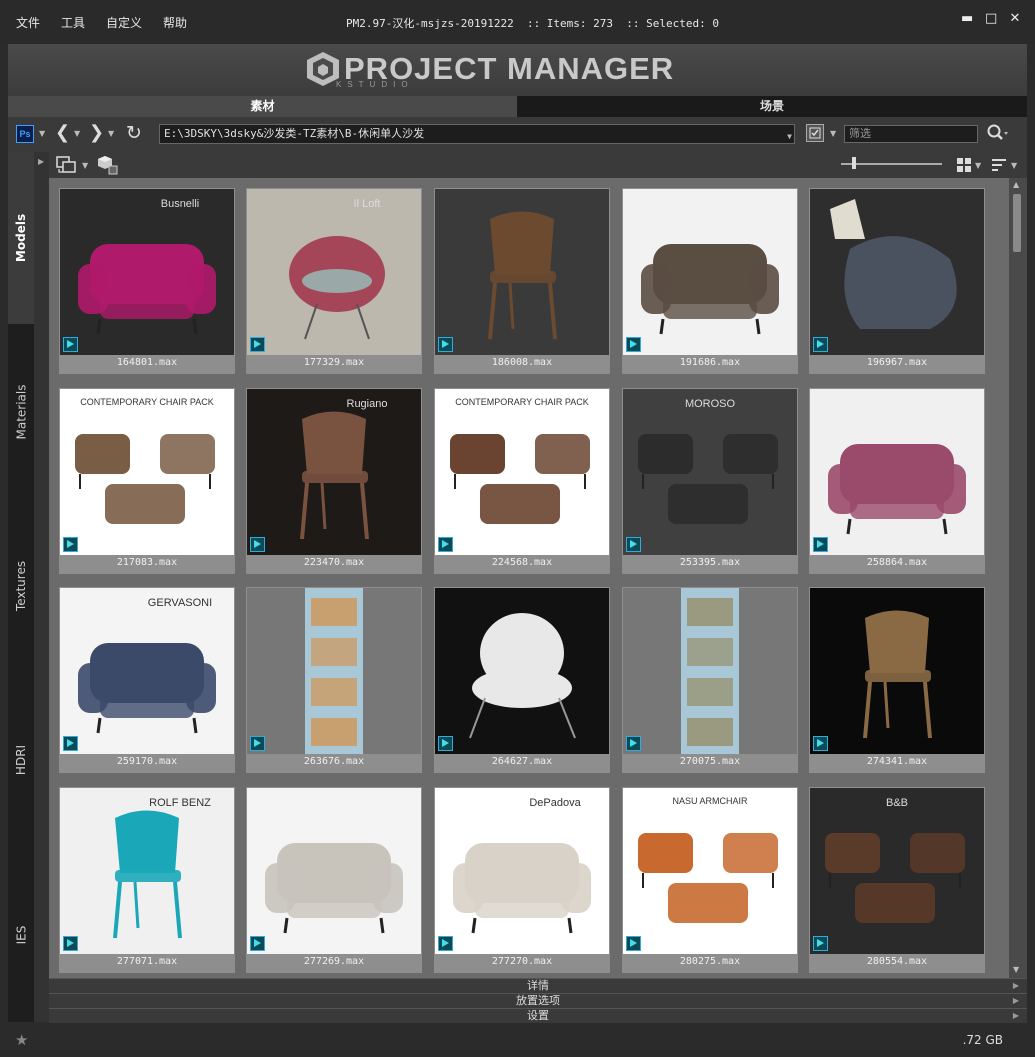  What do you see at coordinates (134, 133) in the screenshot?
I see `refresh-icon: ↻` at bounding box center [134, 133].